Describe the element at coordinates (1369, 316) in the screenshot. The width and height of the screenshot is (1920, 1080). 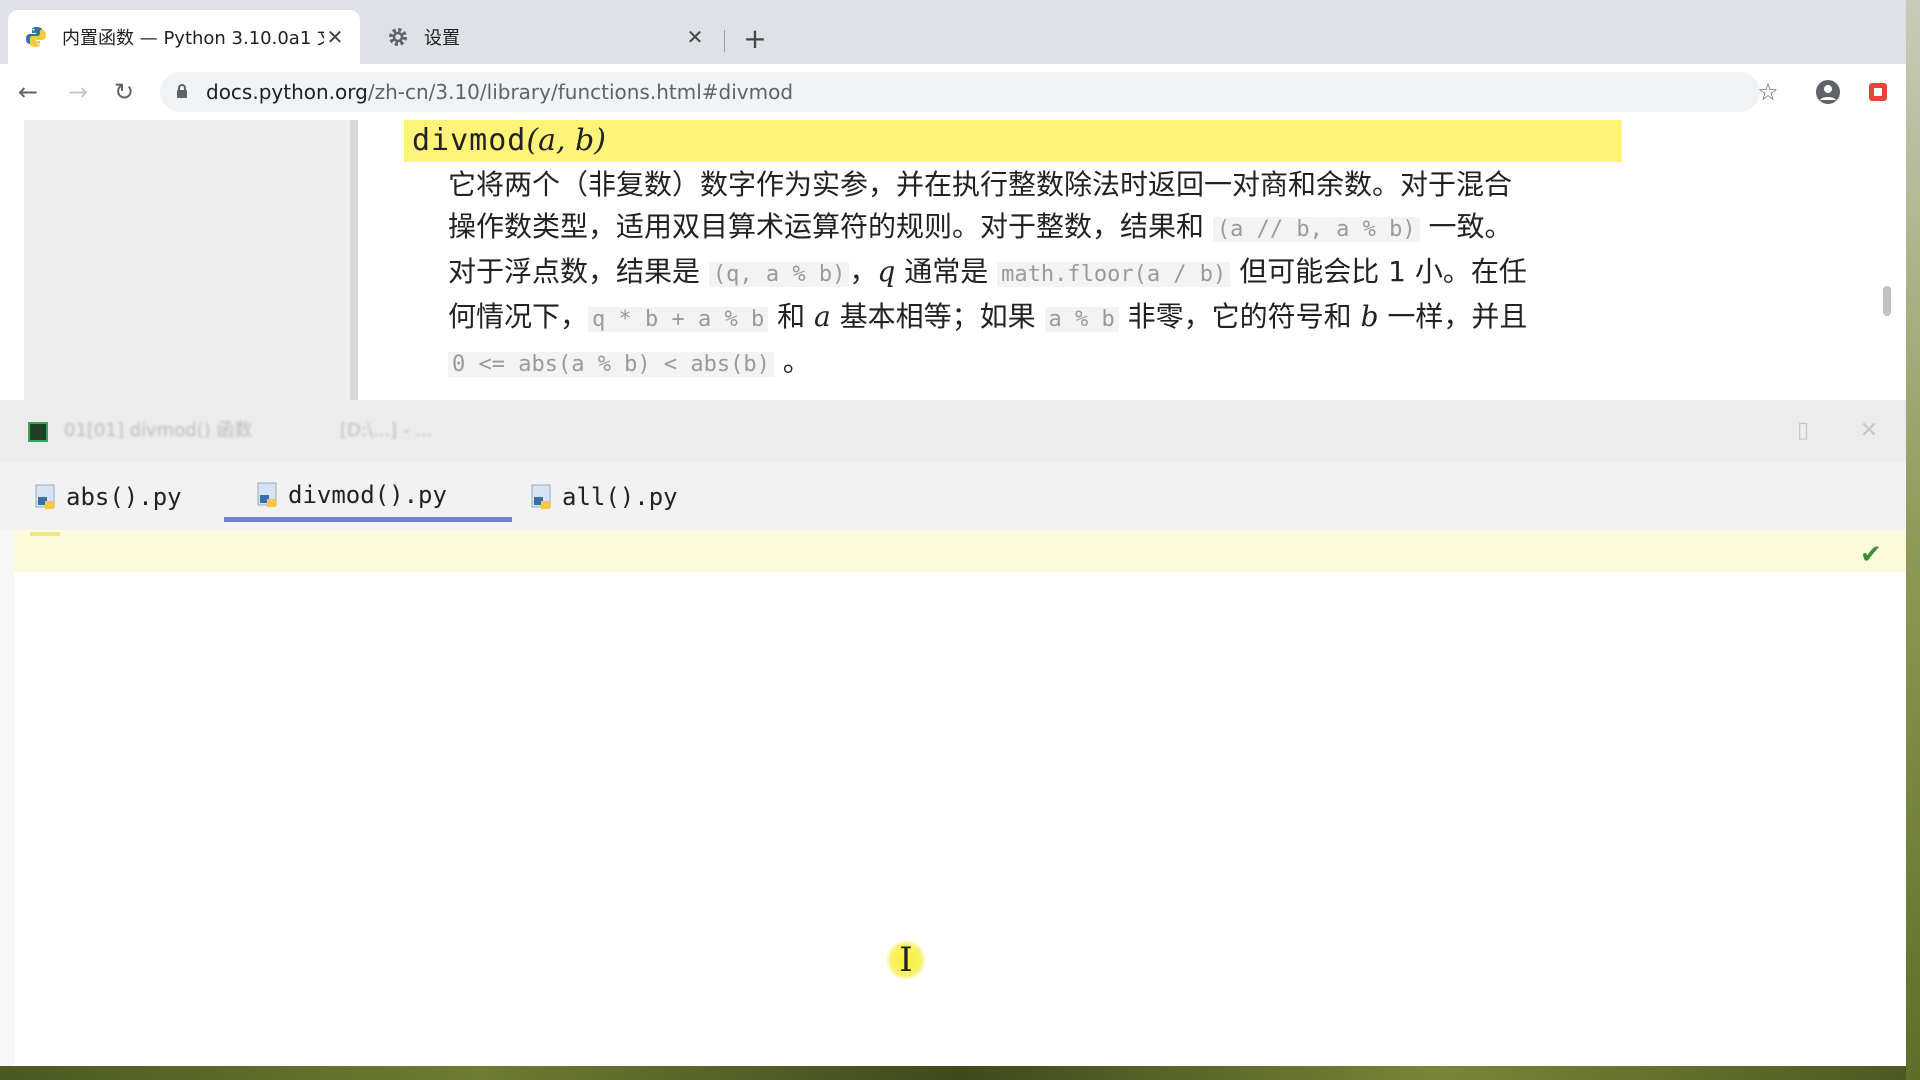
I see `var-b: b` at that location.